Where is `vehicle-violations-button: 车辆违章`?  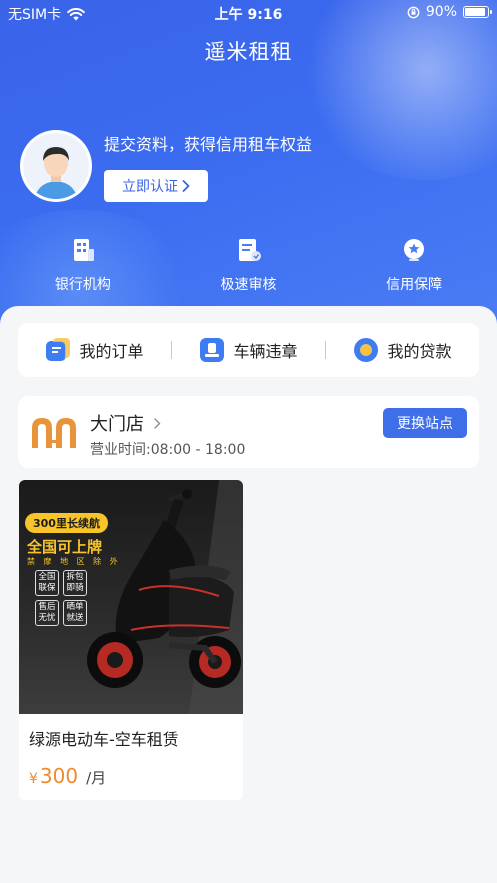 vehicle-violations-button: 车辆违章 is located at coordinates (248, 350).